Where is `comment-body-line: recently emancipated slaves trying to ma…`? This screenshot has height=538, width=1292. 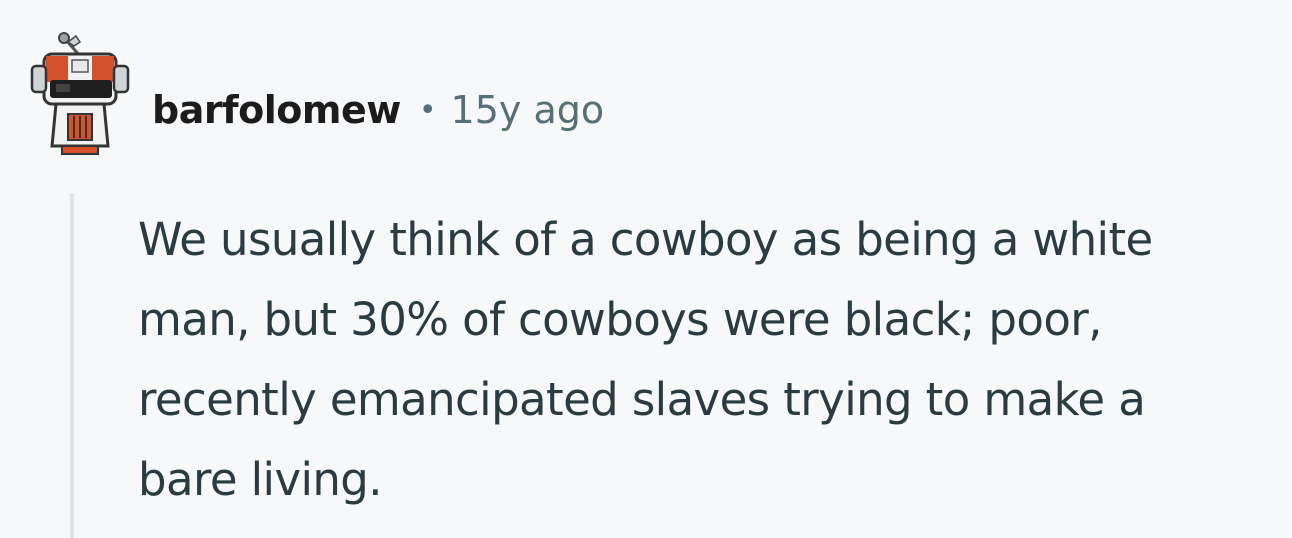
comment-body-line: recently emancipated slaves trying to ma… is located at coordinates (642, 399).